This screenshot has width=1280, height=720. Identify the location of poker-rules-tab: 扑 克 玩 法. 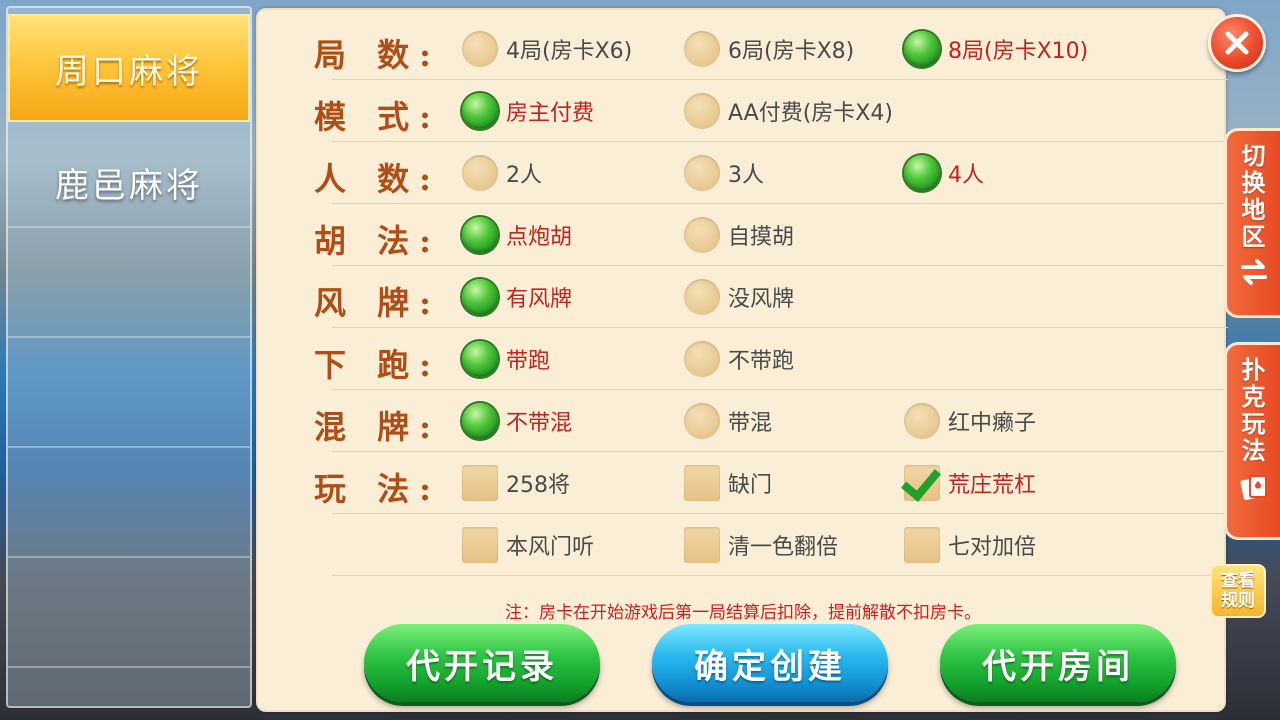
(1252, 441).